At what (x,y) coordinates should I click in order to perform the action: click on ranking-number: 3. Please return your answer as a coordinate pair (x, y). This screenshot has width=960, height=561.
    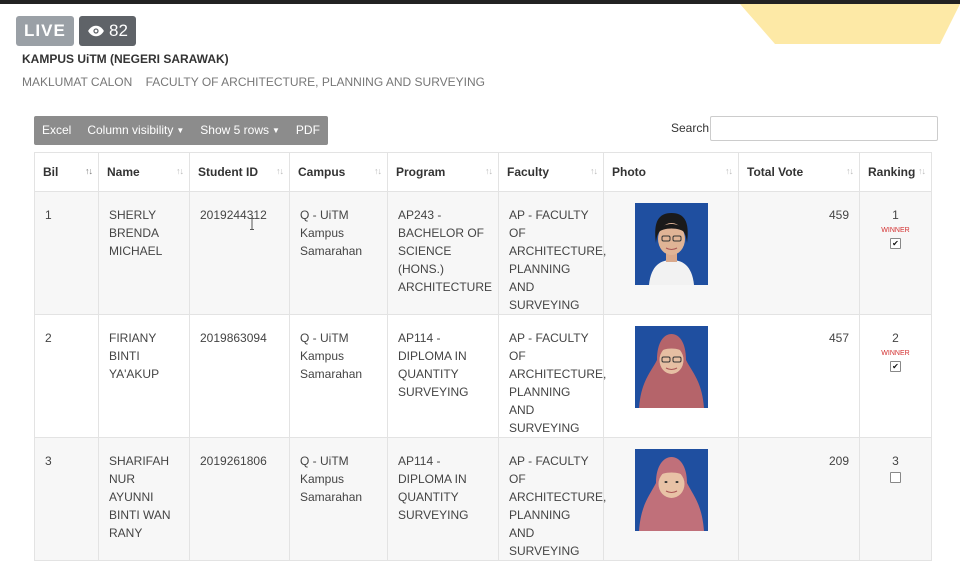
    Looking at the image, I should click on (895, 461).